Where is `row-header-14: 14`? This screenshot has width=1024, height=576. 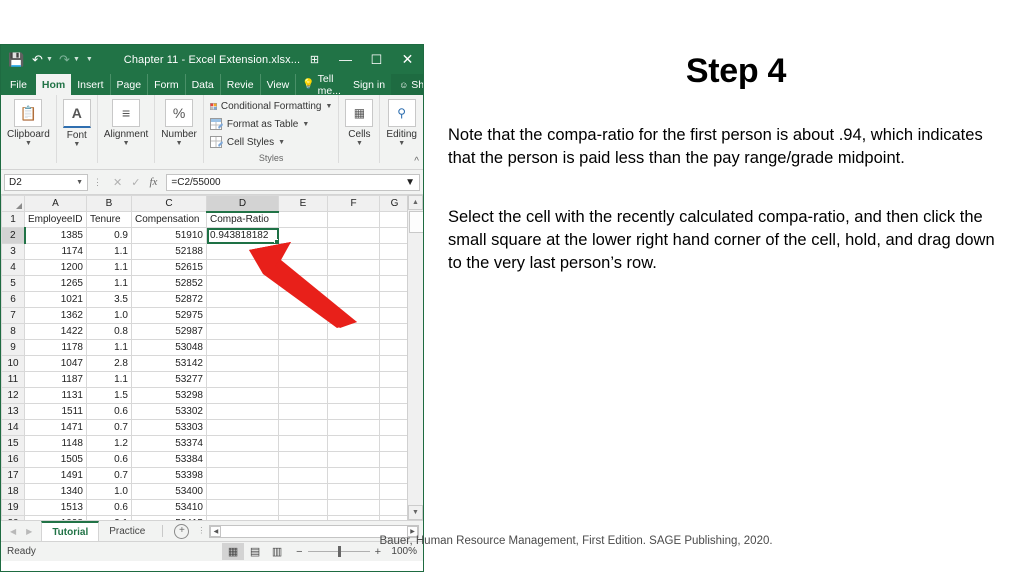
row-header-14: 14 is located at coordinates (13, 427).